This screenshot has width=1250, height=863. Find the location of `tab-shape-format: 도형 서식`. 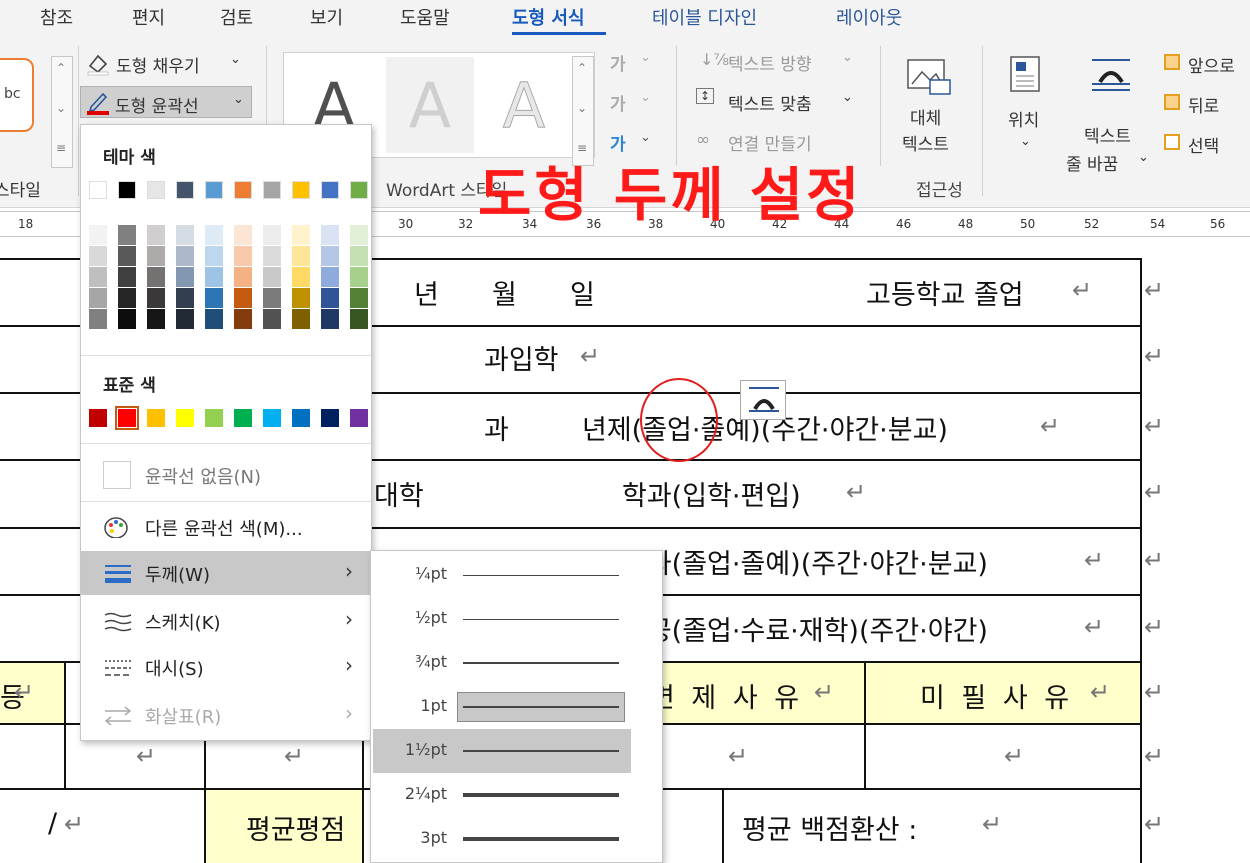

tab-shape-format: 도형 서식 is located at coordinates (548, 17).